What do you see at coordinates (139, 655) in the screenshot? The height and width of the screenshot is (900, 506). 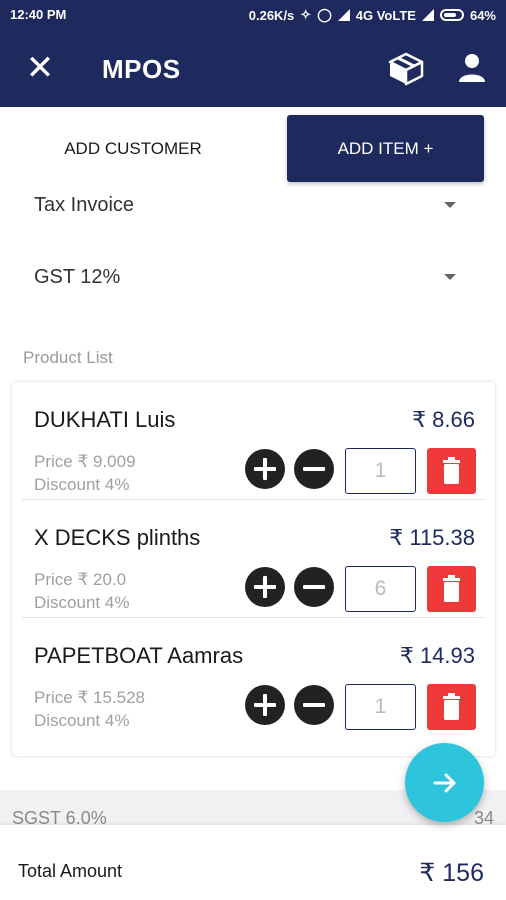 I see `product-name: PAPETBOAT Aamras` at bounding box center [139, 655].